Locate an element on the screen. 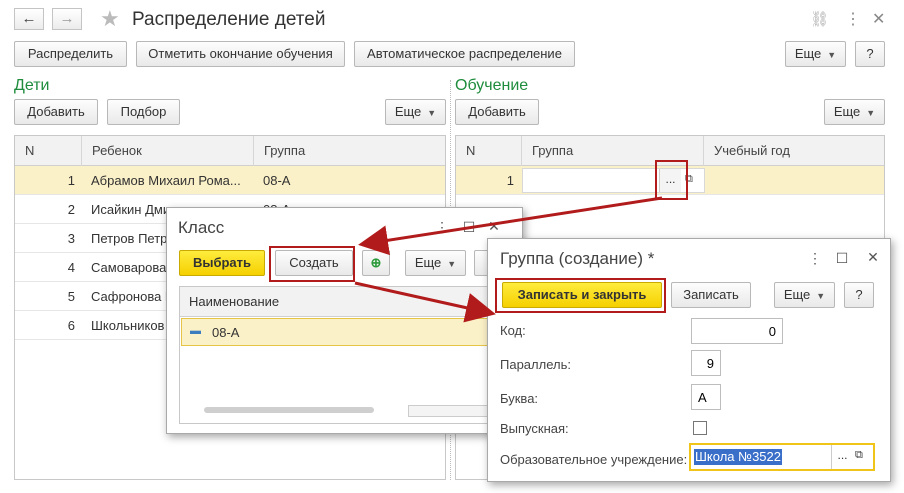 This screenshot has width=904, height=493. annotation-arrows is located at coordinates (508, 259).